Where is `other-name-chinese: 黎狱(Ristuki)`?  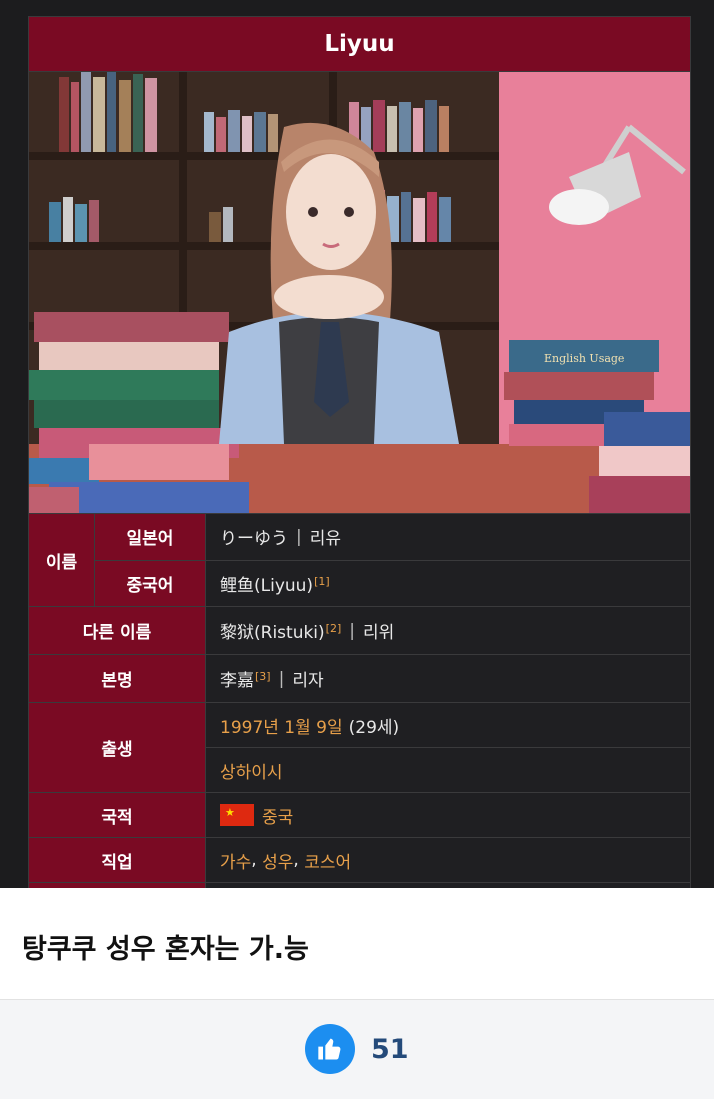
other-name-chinese: 黎狱(Ristuki) is located at coordinates (272, 633).